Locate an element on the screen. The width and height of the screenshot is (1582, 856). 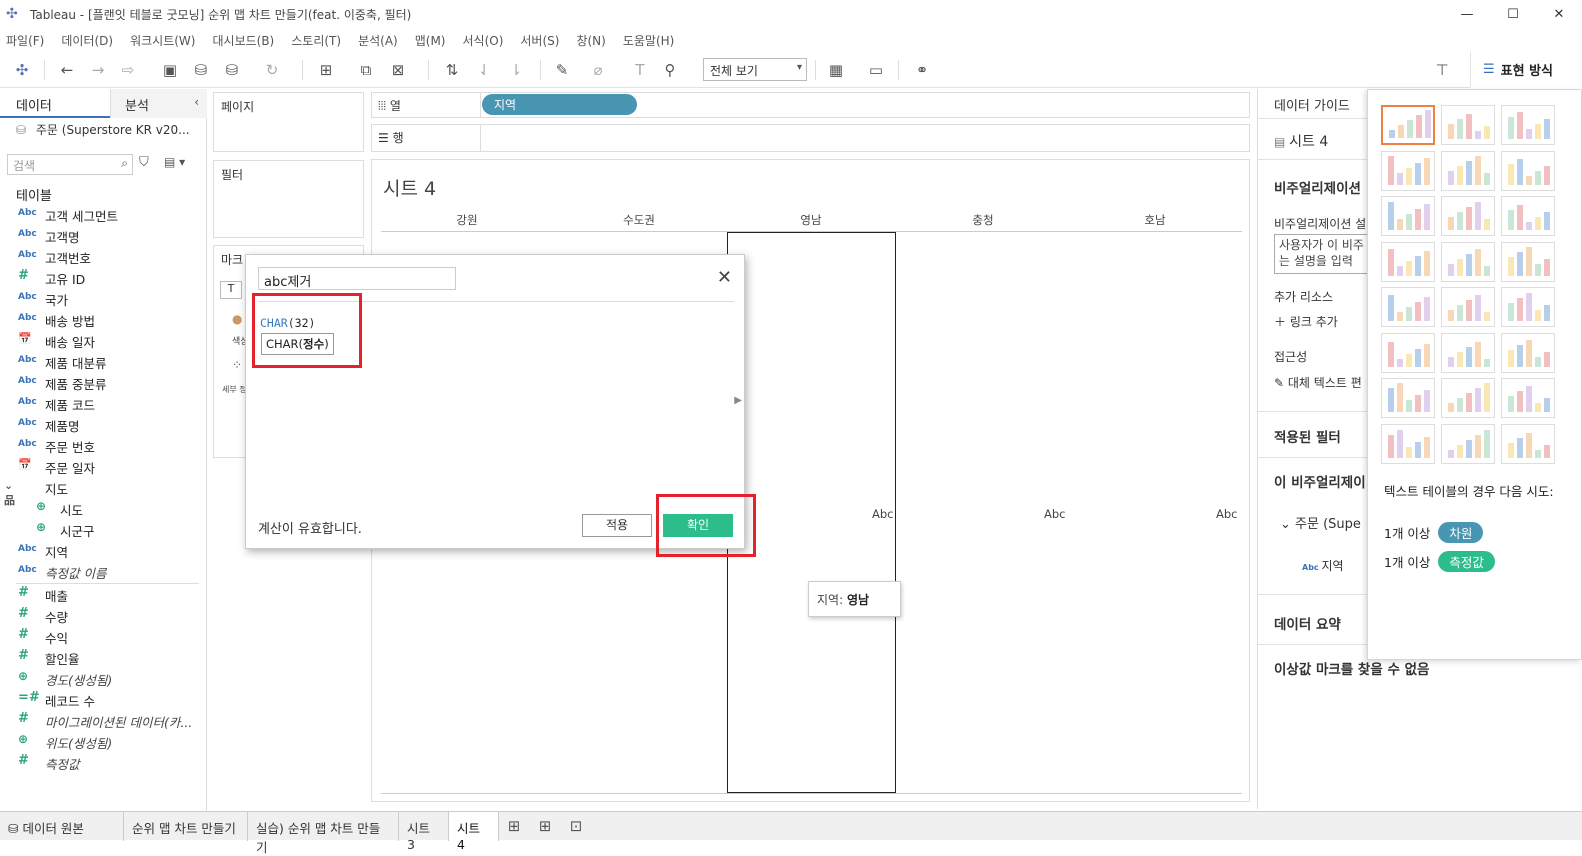
field-item: ⊕ 위도(생성됨) is located at coordinates (103, 741).